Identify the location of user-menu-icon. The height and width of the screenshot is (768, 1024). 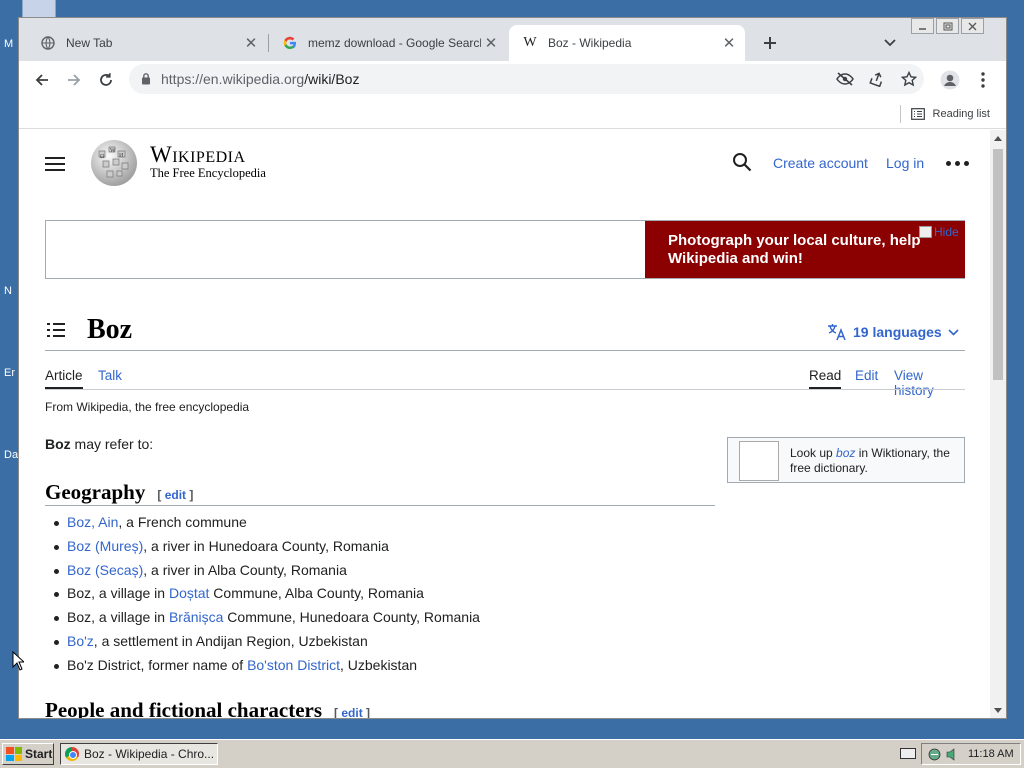
(957, 163).